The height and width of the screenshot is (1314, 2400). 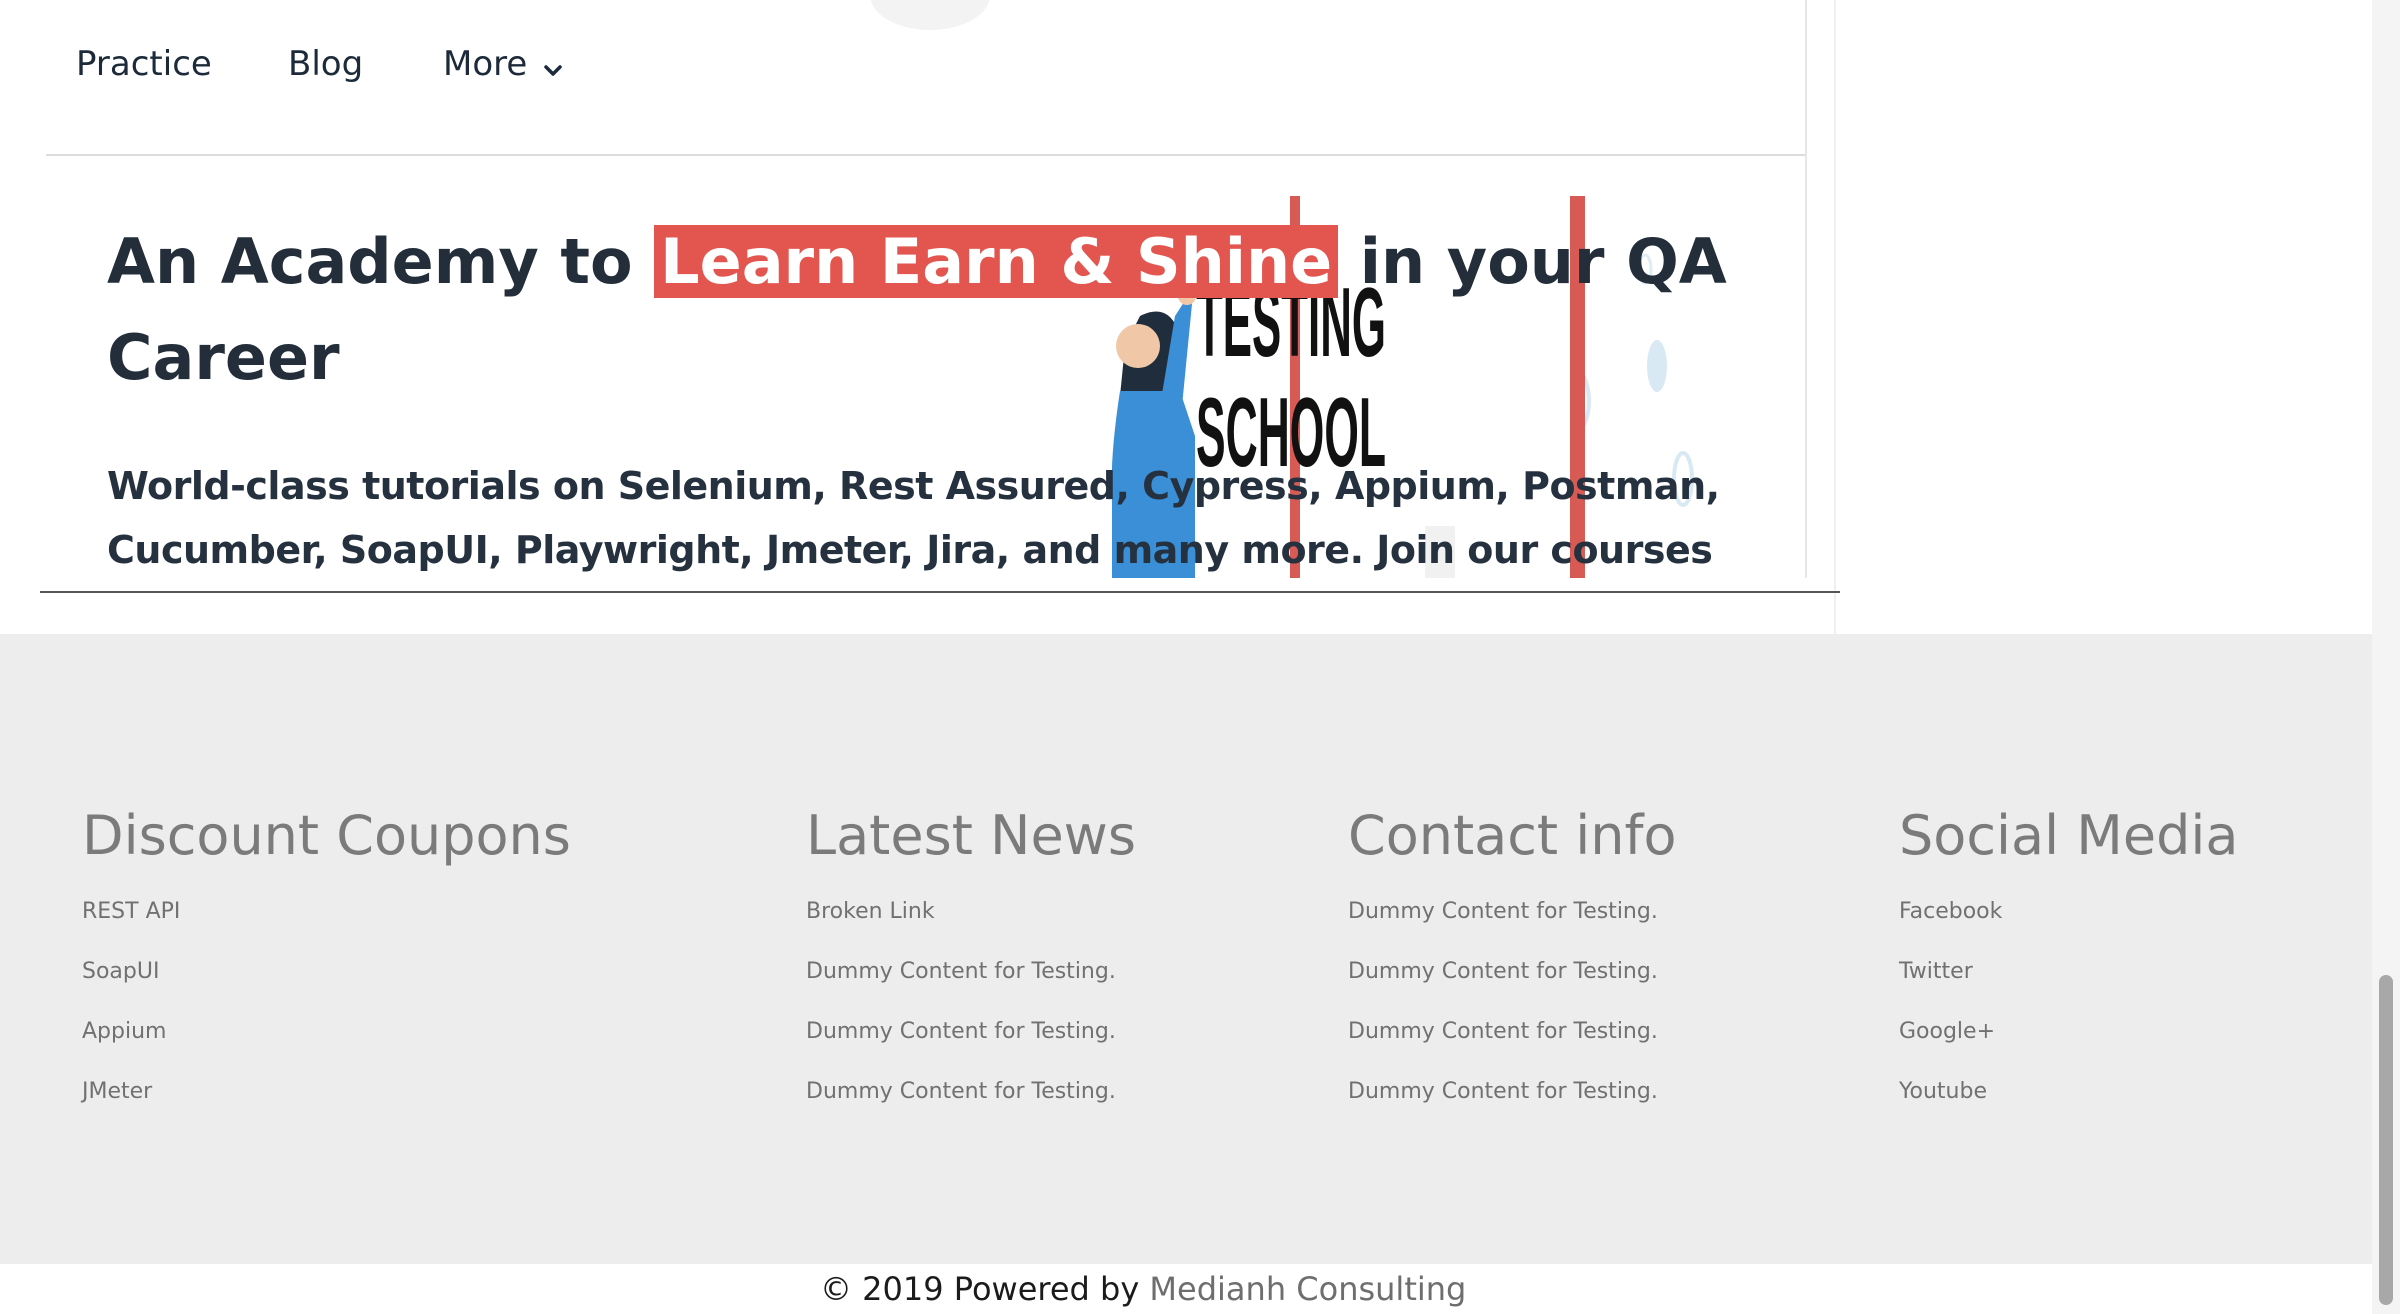 What do you see at coordinates (144, 64) in the screenshot?
I see `nav-practice-link: Practice` at bounding box center [144, 64].